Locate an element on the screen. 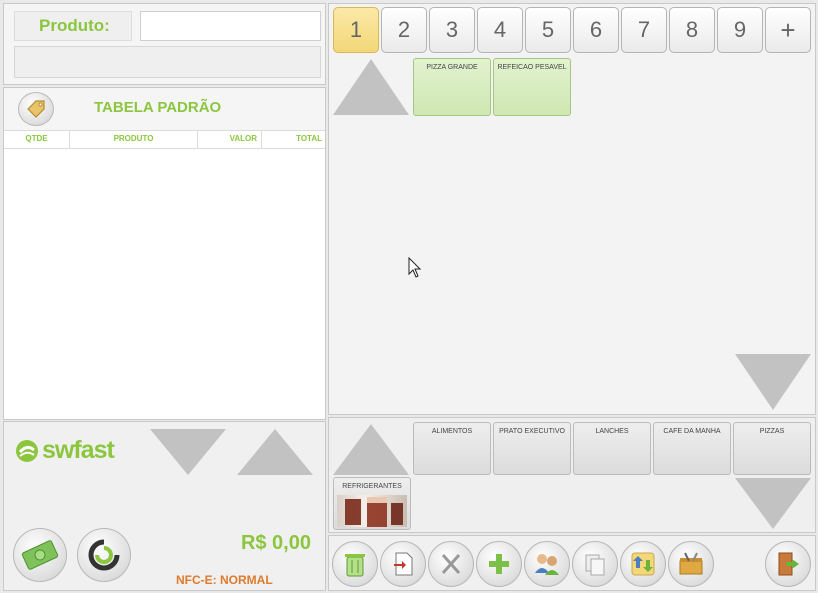 The width and height of the screenshot is (818, 593). plus-icon is located at coordinates (499, 564).